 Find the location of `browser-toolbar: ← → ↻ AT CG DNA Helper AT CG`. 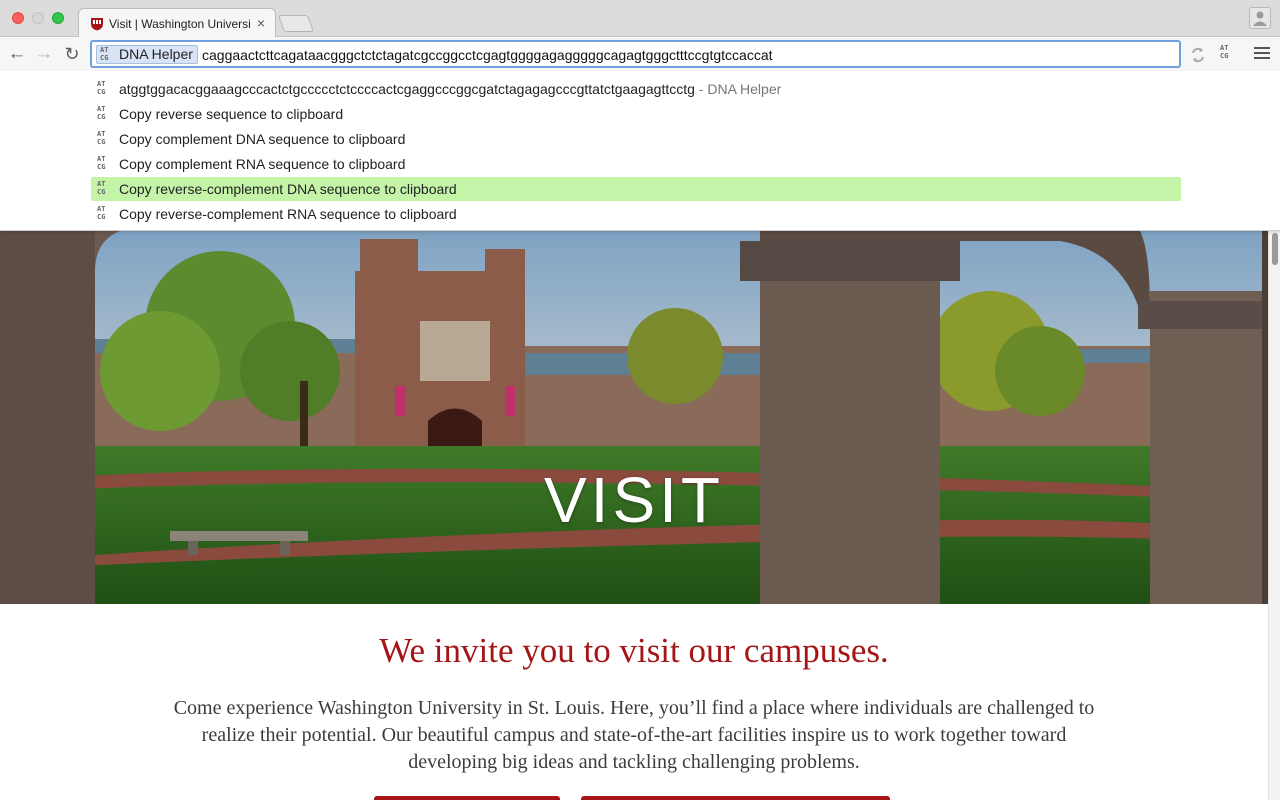

browser-toolbar: ← → ↻ AT CG DNA Helper AT CG is located at coordinates (640, 54).